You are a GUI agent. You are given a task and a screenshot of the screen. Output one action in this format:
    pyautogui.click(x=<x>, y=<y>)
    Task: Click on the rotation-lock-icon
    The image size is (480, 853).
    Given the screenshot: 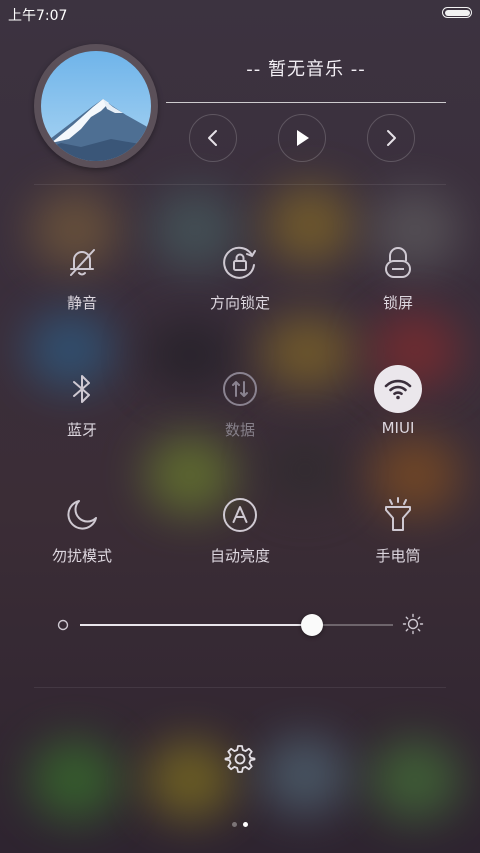 What is the action you would take?
    pyautogui.click(x=240, y=262)
    